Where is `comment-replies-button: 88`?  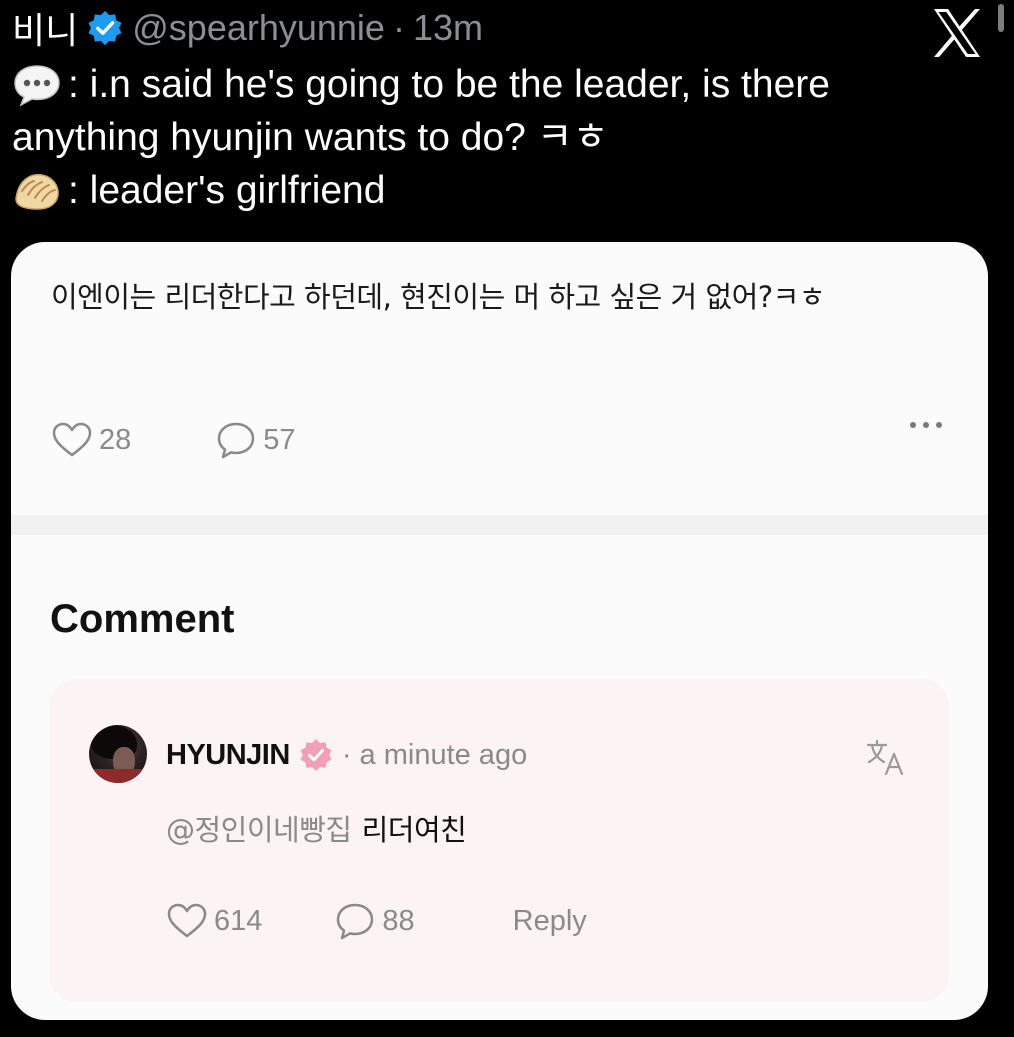 comment-replies-button: 88 is located at coordinates (374, 921).